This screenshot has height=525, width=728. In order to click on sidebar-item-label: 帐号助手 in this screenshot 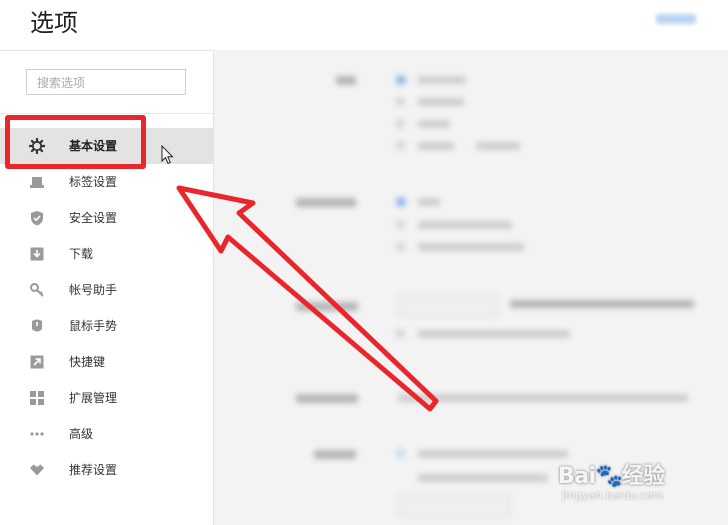, I will do `click(93, 290)`.